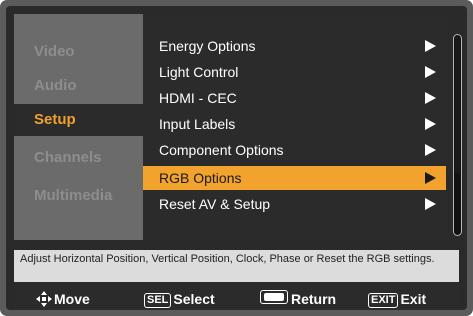  I want to click on sel-key-icon: SEL, so click(158, 300).